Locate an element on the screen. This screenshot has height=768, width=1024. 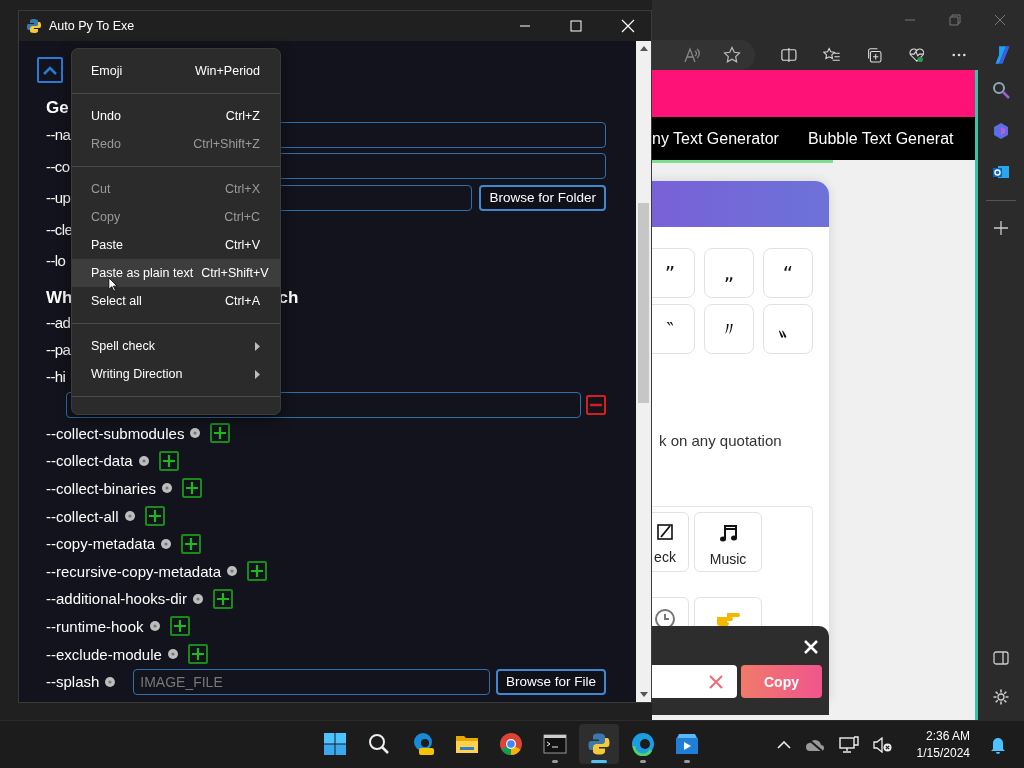
option-label: --additional-hooks-dir is located at coordinates (116, 599).